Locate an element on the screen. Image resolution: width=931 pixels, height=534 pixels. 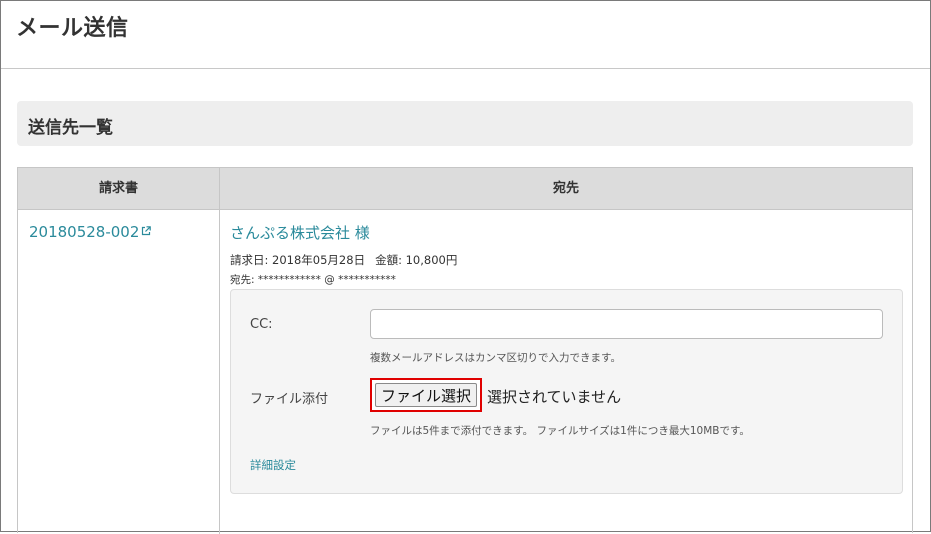
to-label: 宛先: is located at coordinates (242, 280).